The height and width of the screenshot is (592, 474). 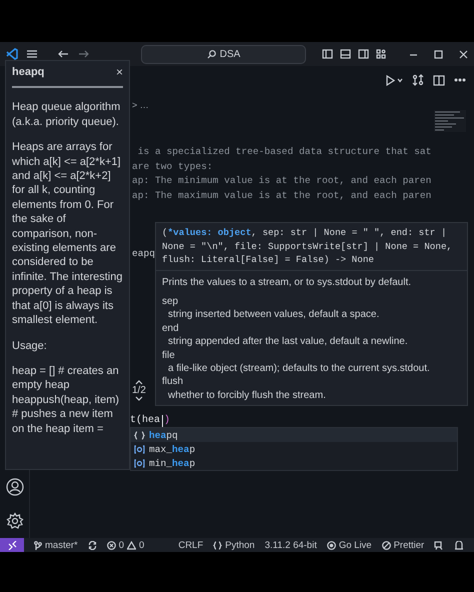 What do you see at coordinates (138, 382) in the screenshot?
I see `chevron-up-icon` at bounding box center [138, 382].